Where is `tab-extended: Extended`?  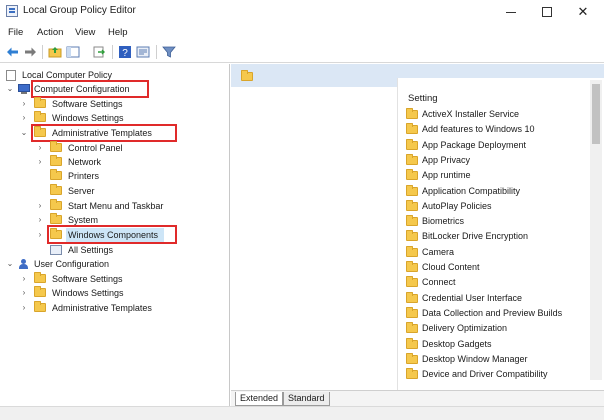
tab-extended: Extended is located at coordinates (259, 399).